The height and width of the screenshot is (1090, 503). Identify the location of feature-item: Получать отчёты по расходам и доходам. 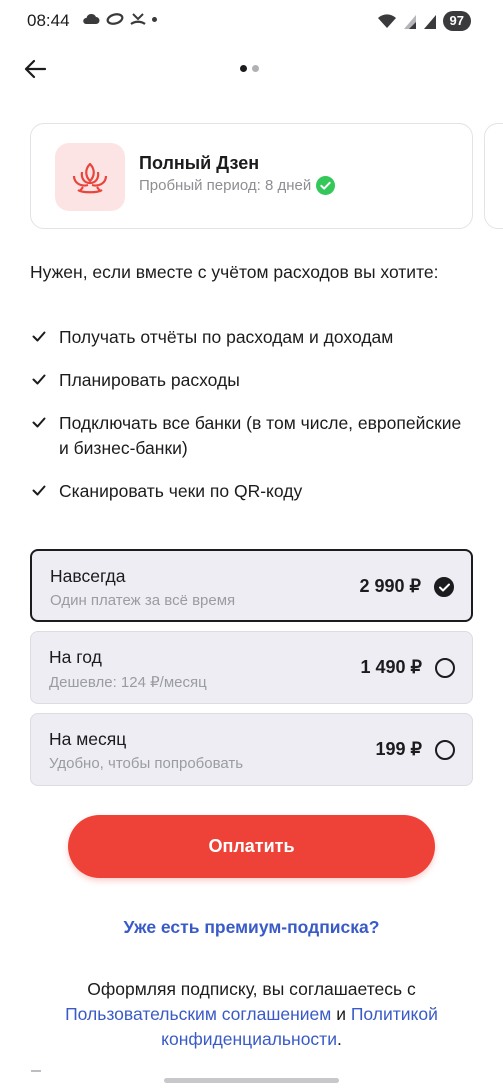
(250, 337).